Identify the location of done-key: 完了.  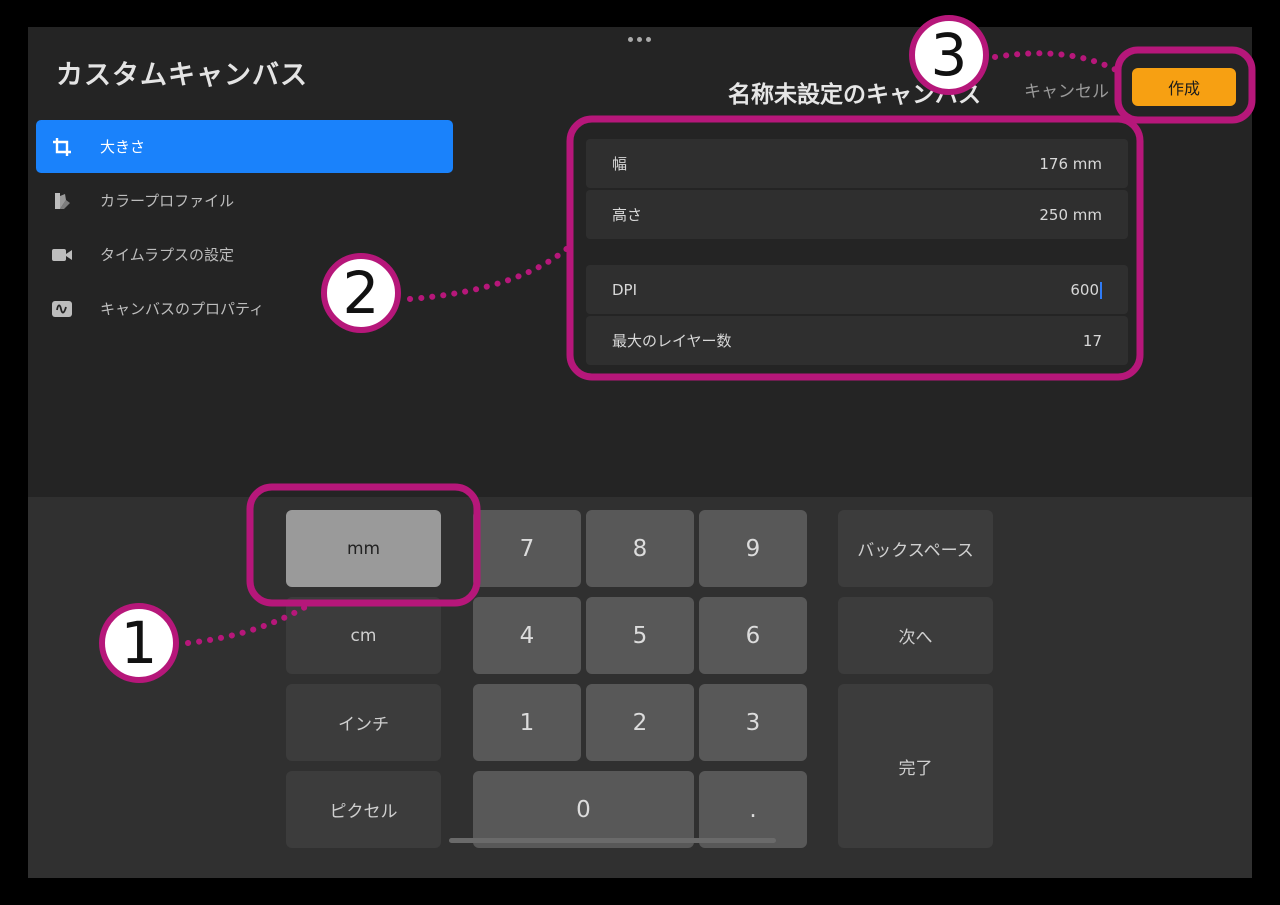
(915, 766).